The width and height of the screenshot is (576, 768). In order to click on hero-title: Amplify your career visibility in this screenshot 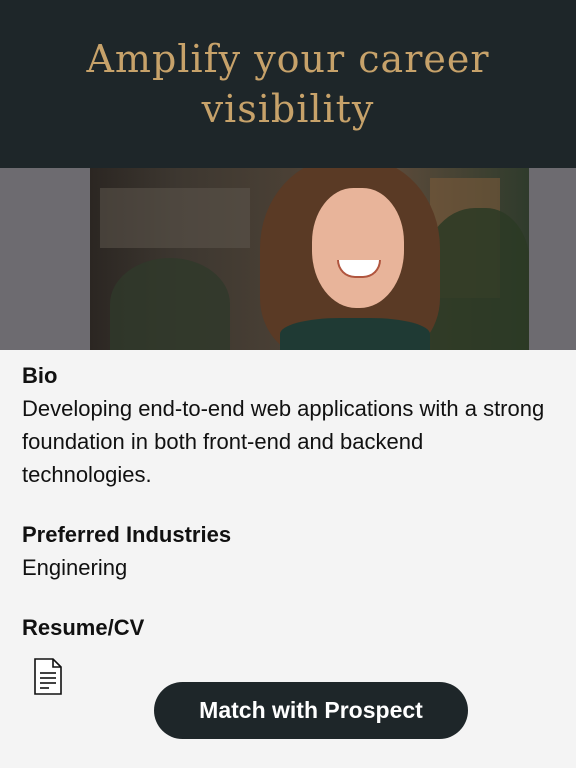, I will do `click(288, 84)`.